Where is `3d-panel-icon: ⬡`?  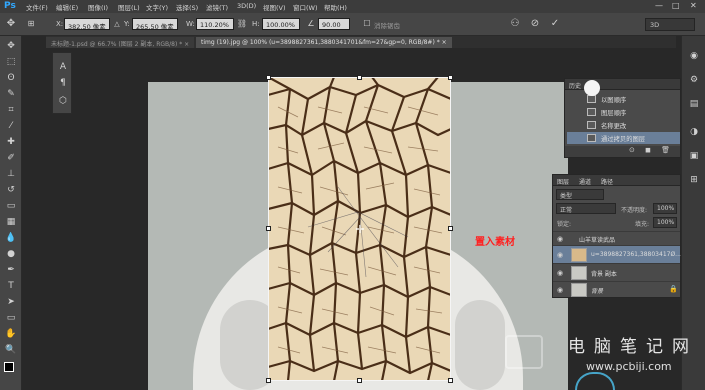 3d-panel-icon: ⬡ is located at coordinates (63, 101).